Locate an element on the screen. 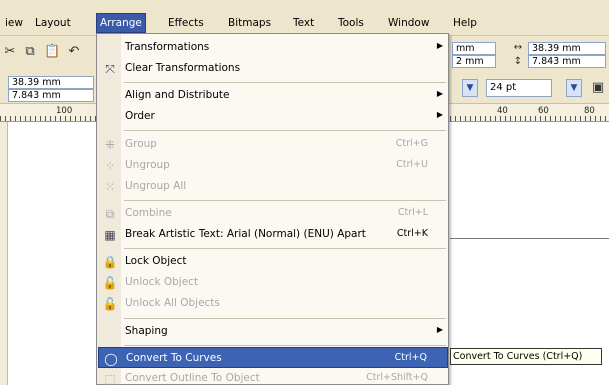 The image size is (609, 385). menu-item-label: Unlock All Objects is located at coordinates (172, 303).